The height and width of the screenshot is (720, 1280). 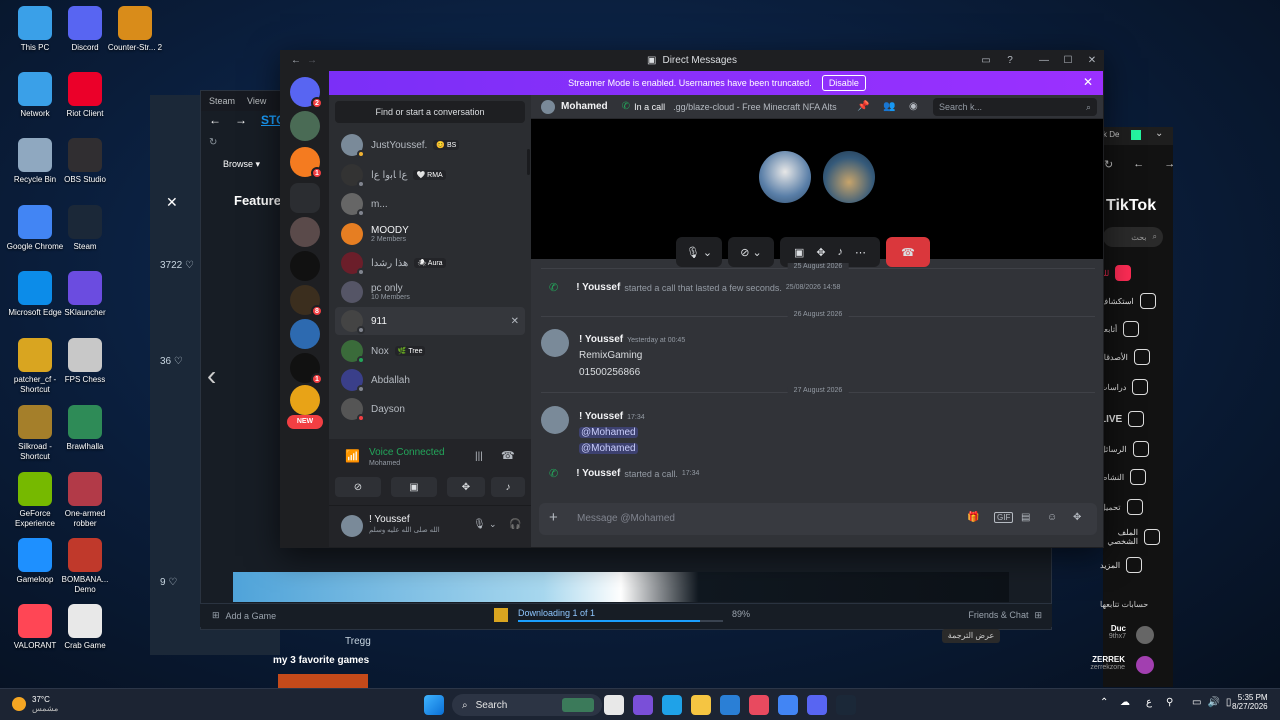 What do you see at coordinates (515, 524) in the screenshot?
I see `headphones-icon: 🎧` at bounding box center [515, 524].